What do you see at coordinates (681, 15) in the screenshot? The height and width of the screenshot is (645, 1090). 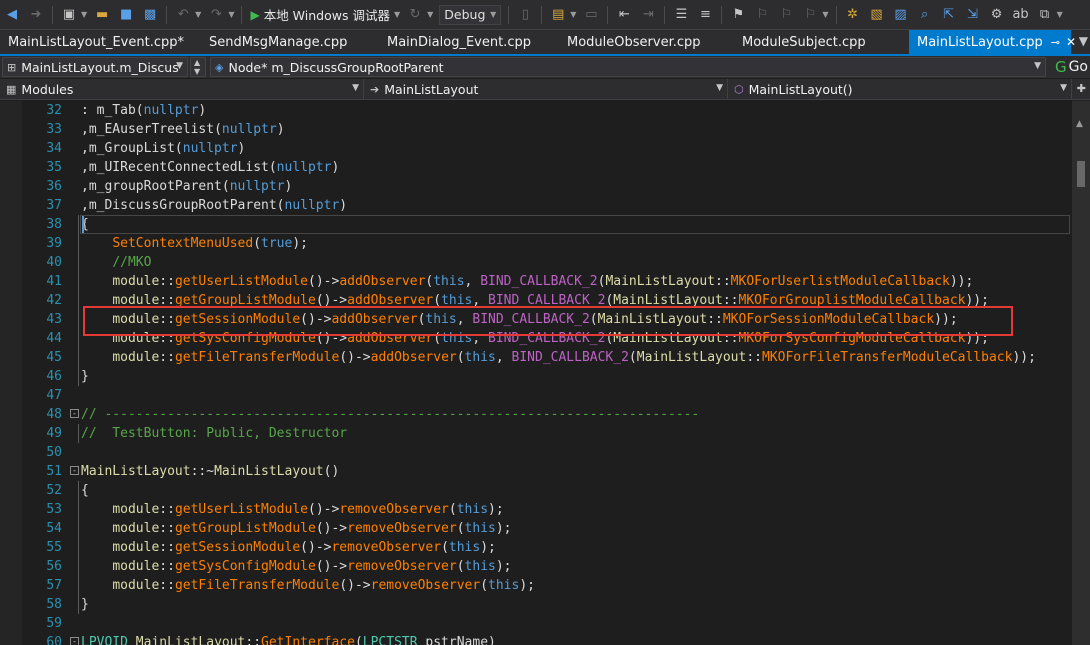 I see `comment-lines-icon: ☰` at bounding box center [681, 15].